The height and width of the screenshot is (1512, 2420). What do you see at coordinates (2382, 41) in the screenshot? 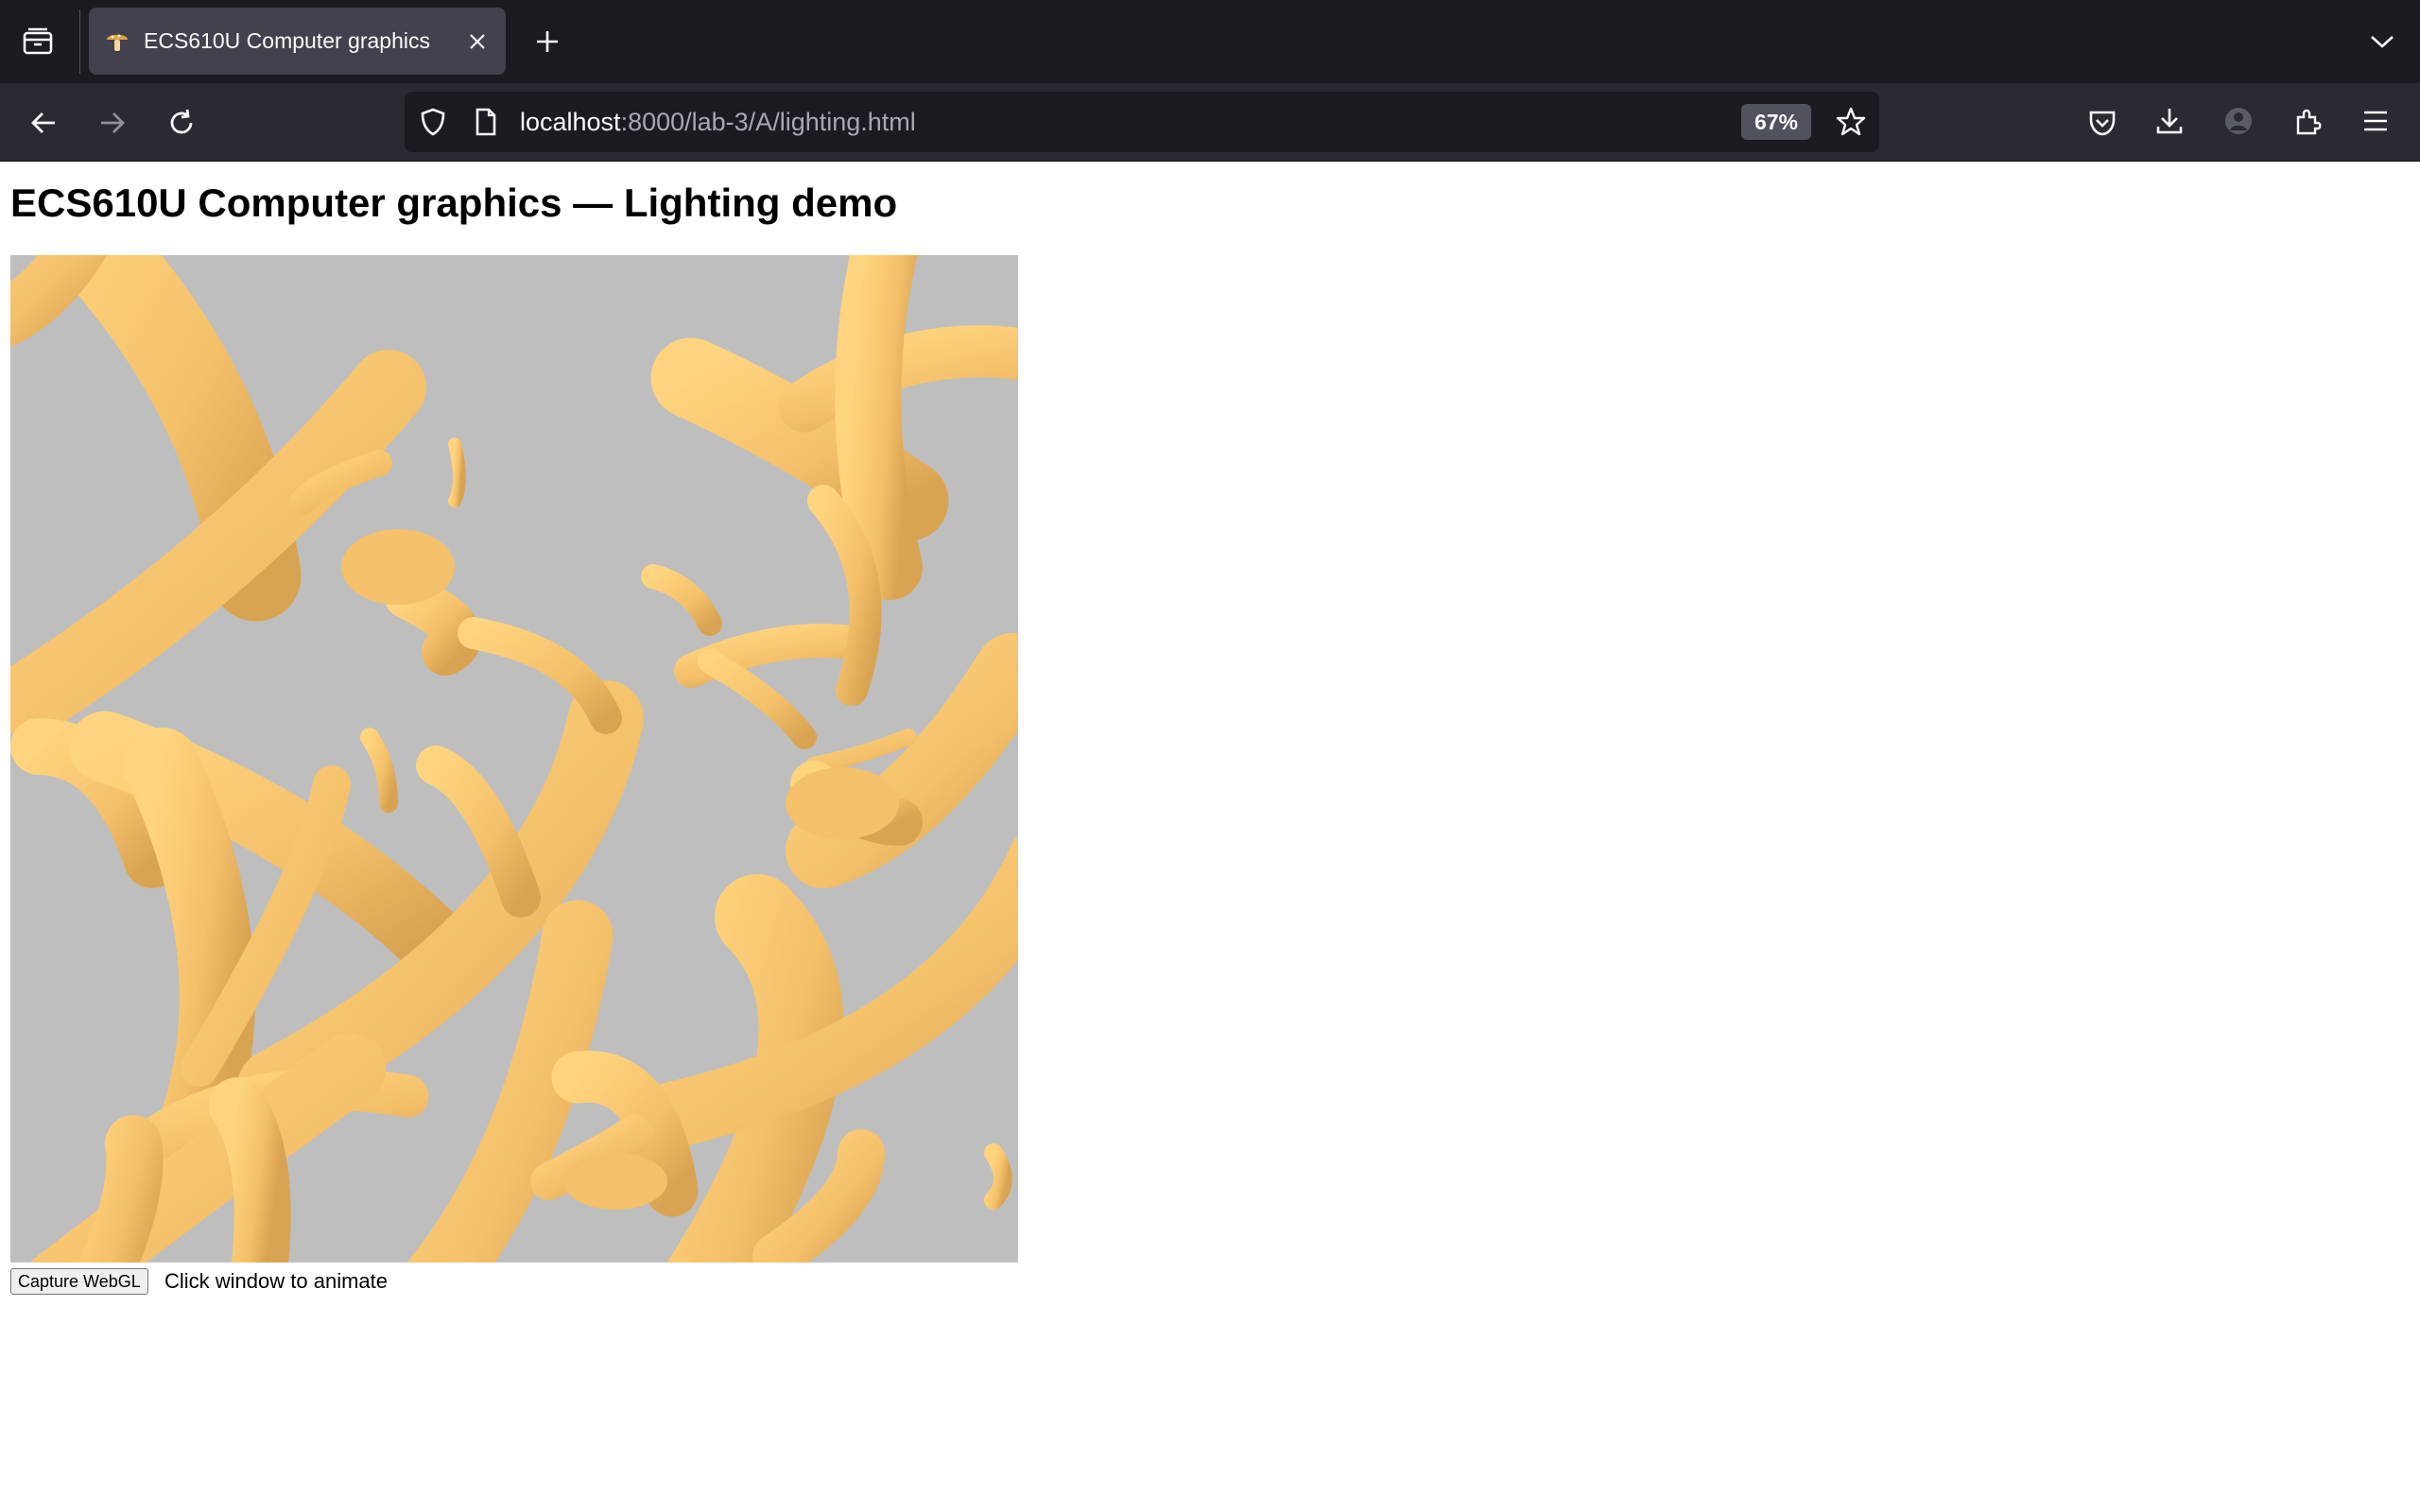
I see `list-all-tabs-icon` at bounding box center [2382, 41].